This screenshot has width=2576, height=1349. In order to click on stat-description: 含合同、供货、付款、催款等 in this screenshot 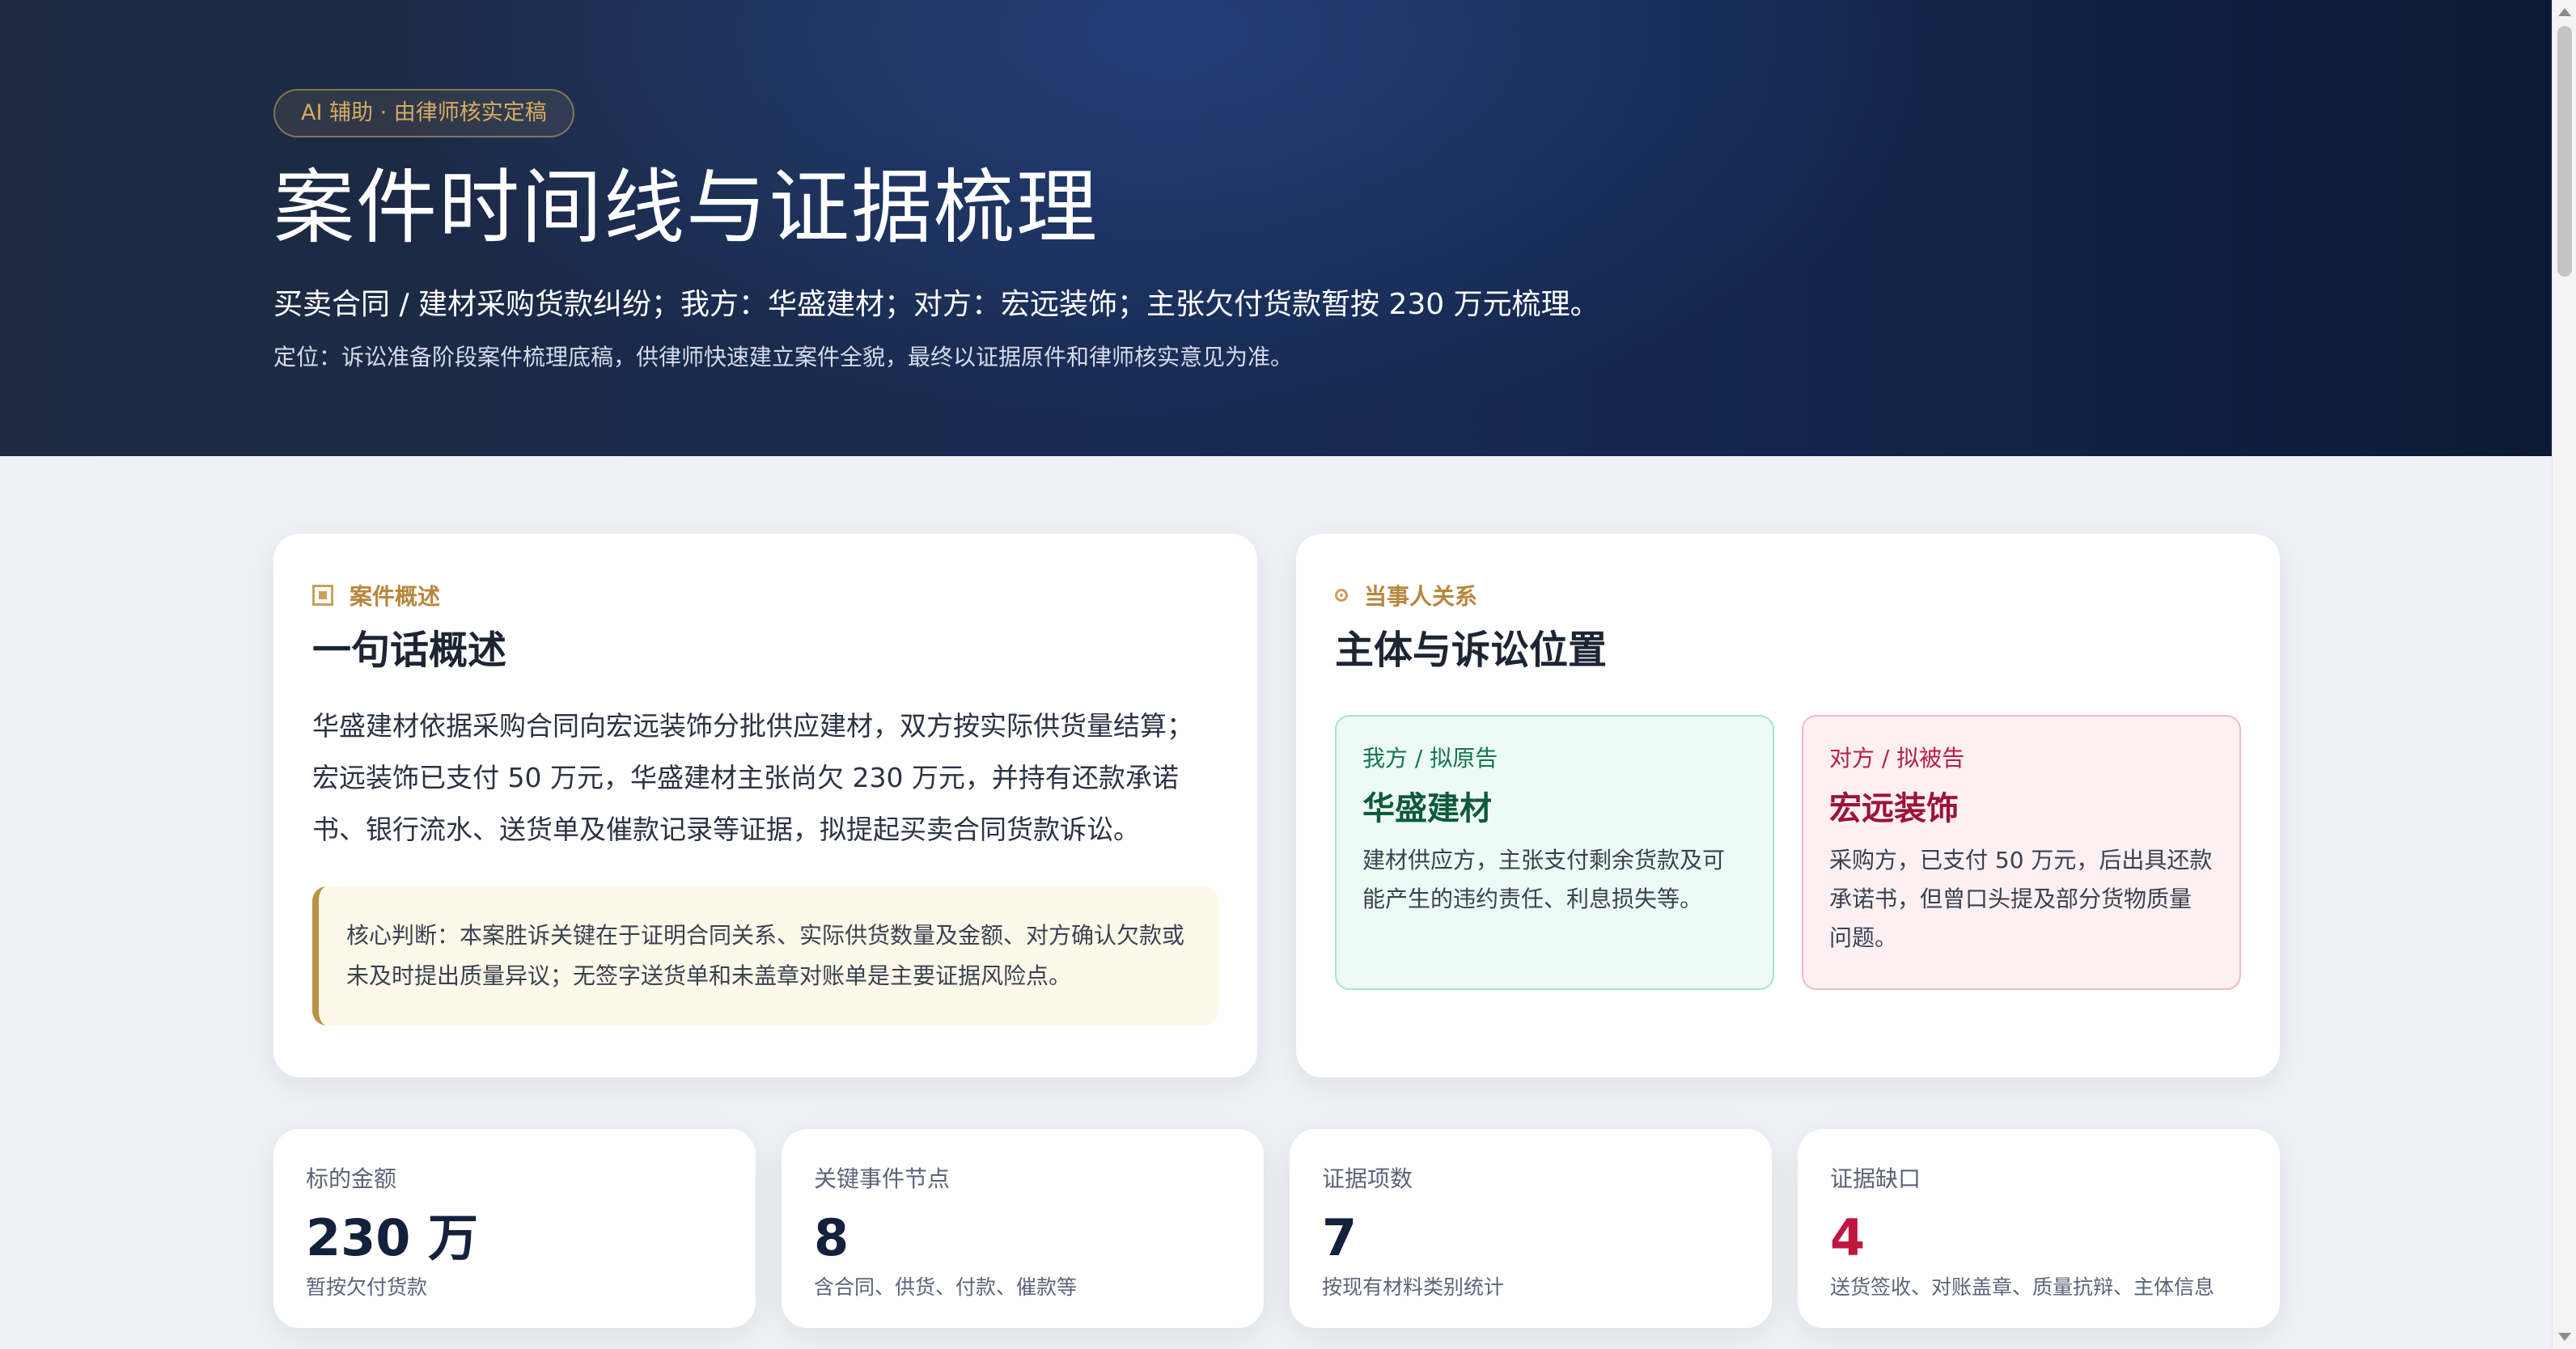, I will do `click(946, 1287)`.